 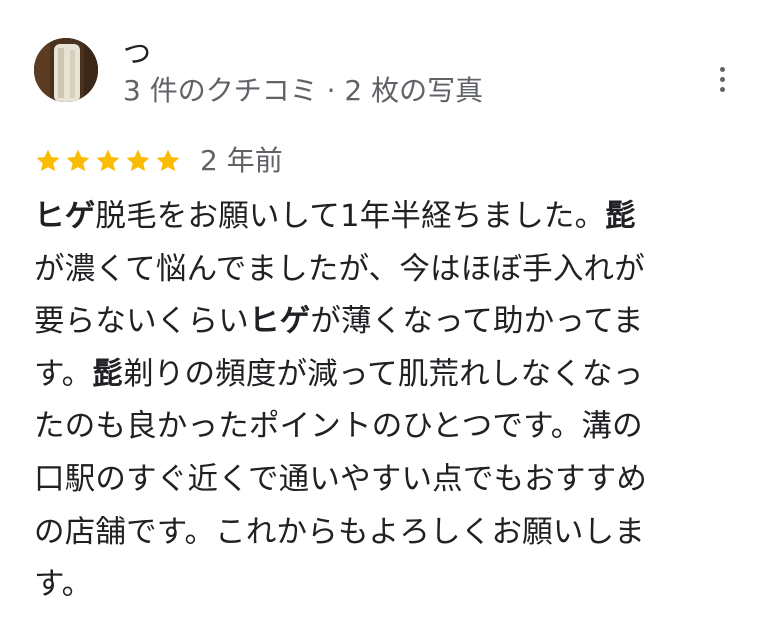 I want to click on review-text-segment: が濃くて悩んでましたが、今はほぼ手入れが, so click(x=339, y=269).